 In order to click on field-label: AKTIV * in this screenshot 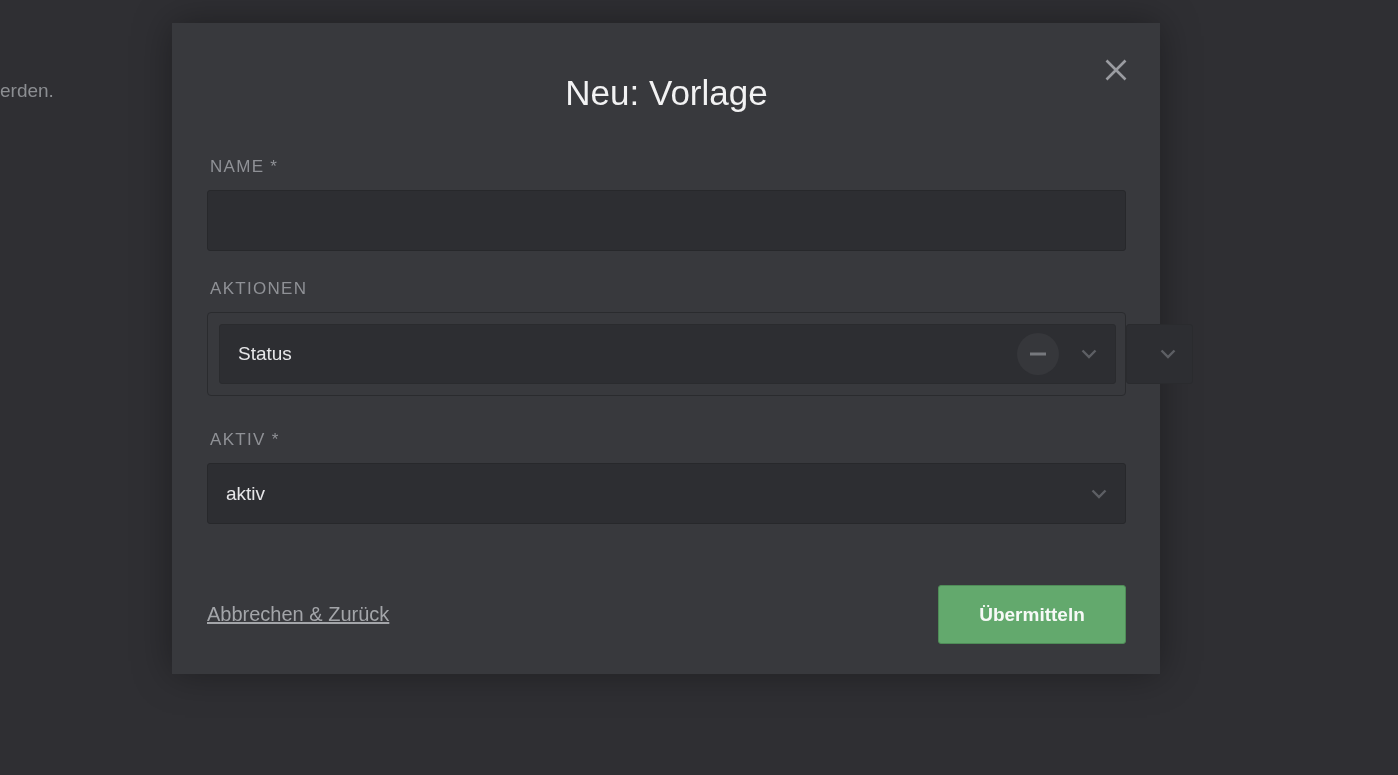, I will do `click(245, 440)`.